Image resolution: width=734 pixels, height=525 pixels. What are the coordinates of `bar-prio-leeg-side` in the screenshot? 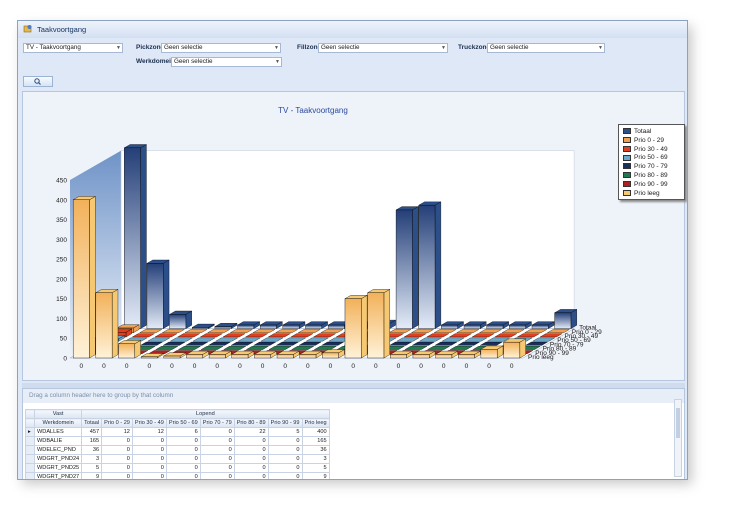 It's located at (386, 324).